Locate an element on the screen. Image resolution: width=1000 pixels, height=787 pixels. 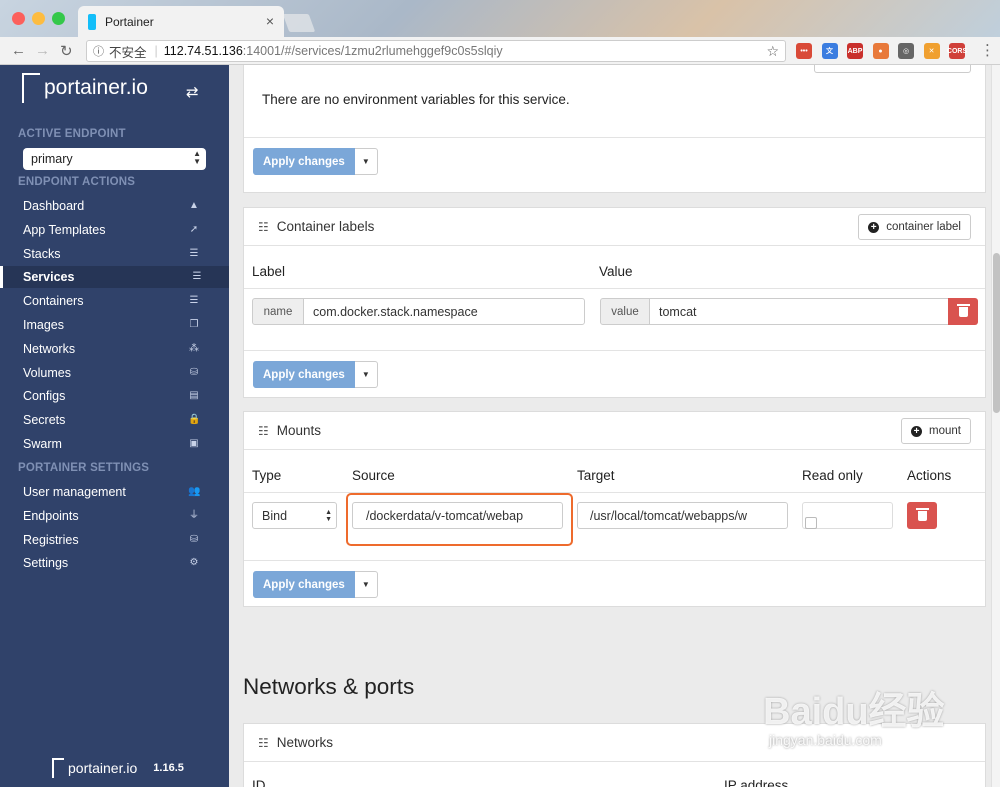
registries-icon: ⛁ is located at coordinates (194, 539).